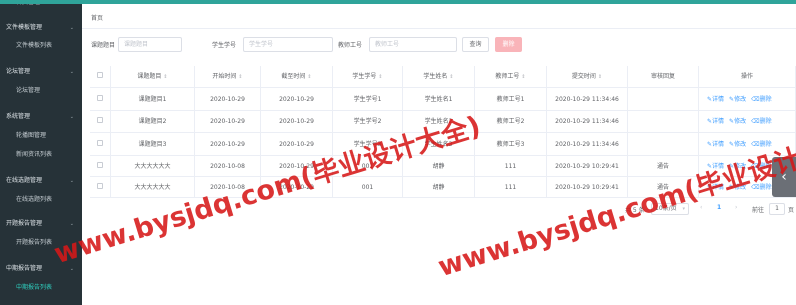  I want to click on sidebar-item-11: 开题报告列表, so click(41, 243).